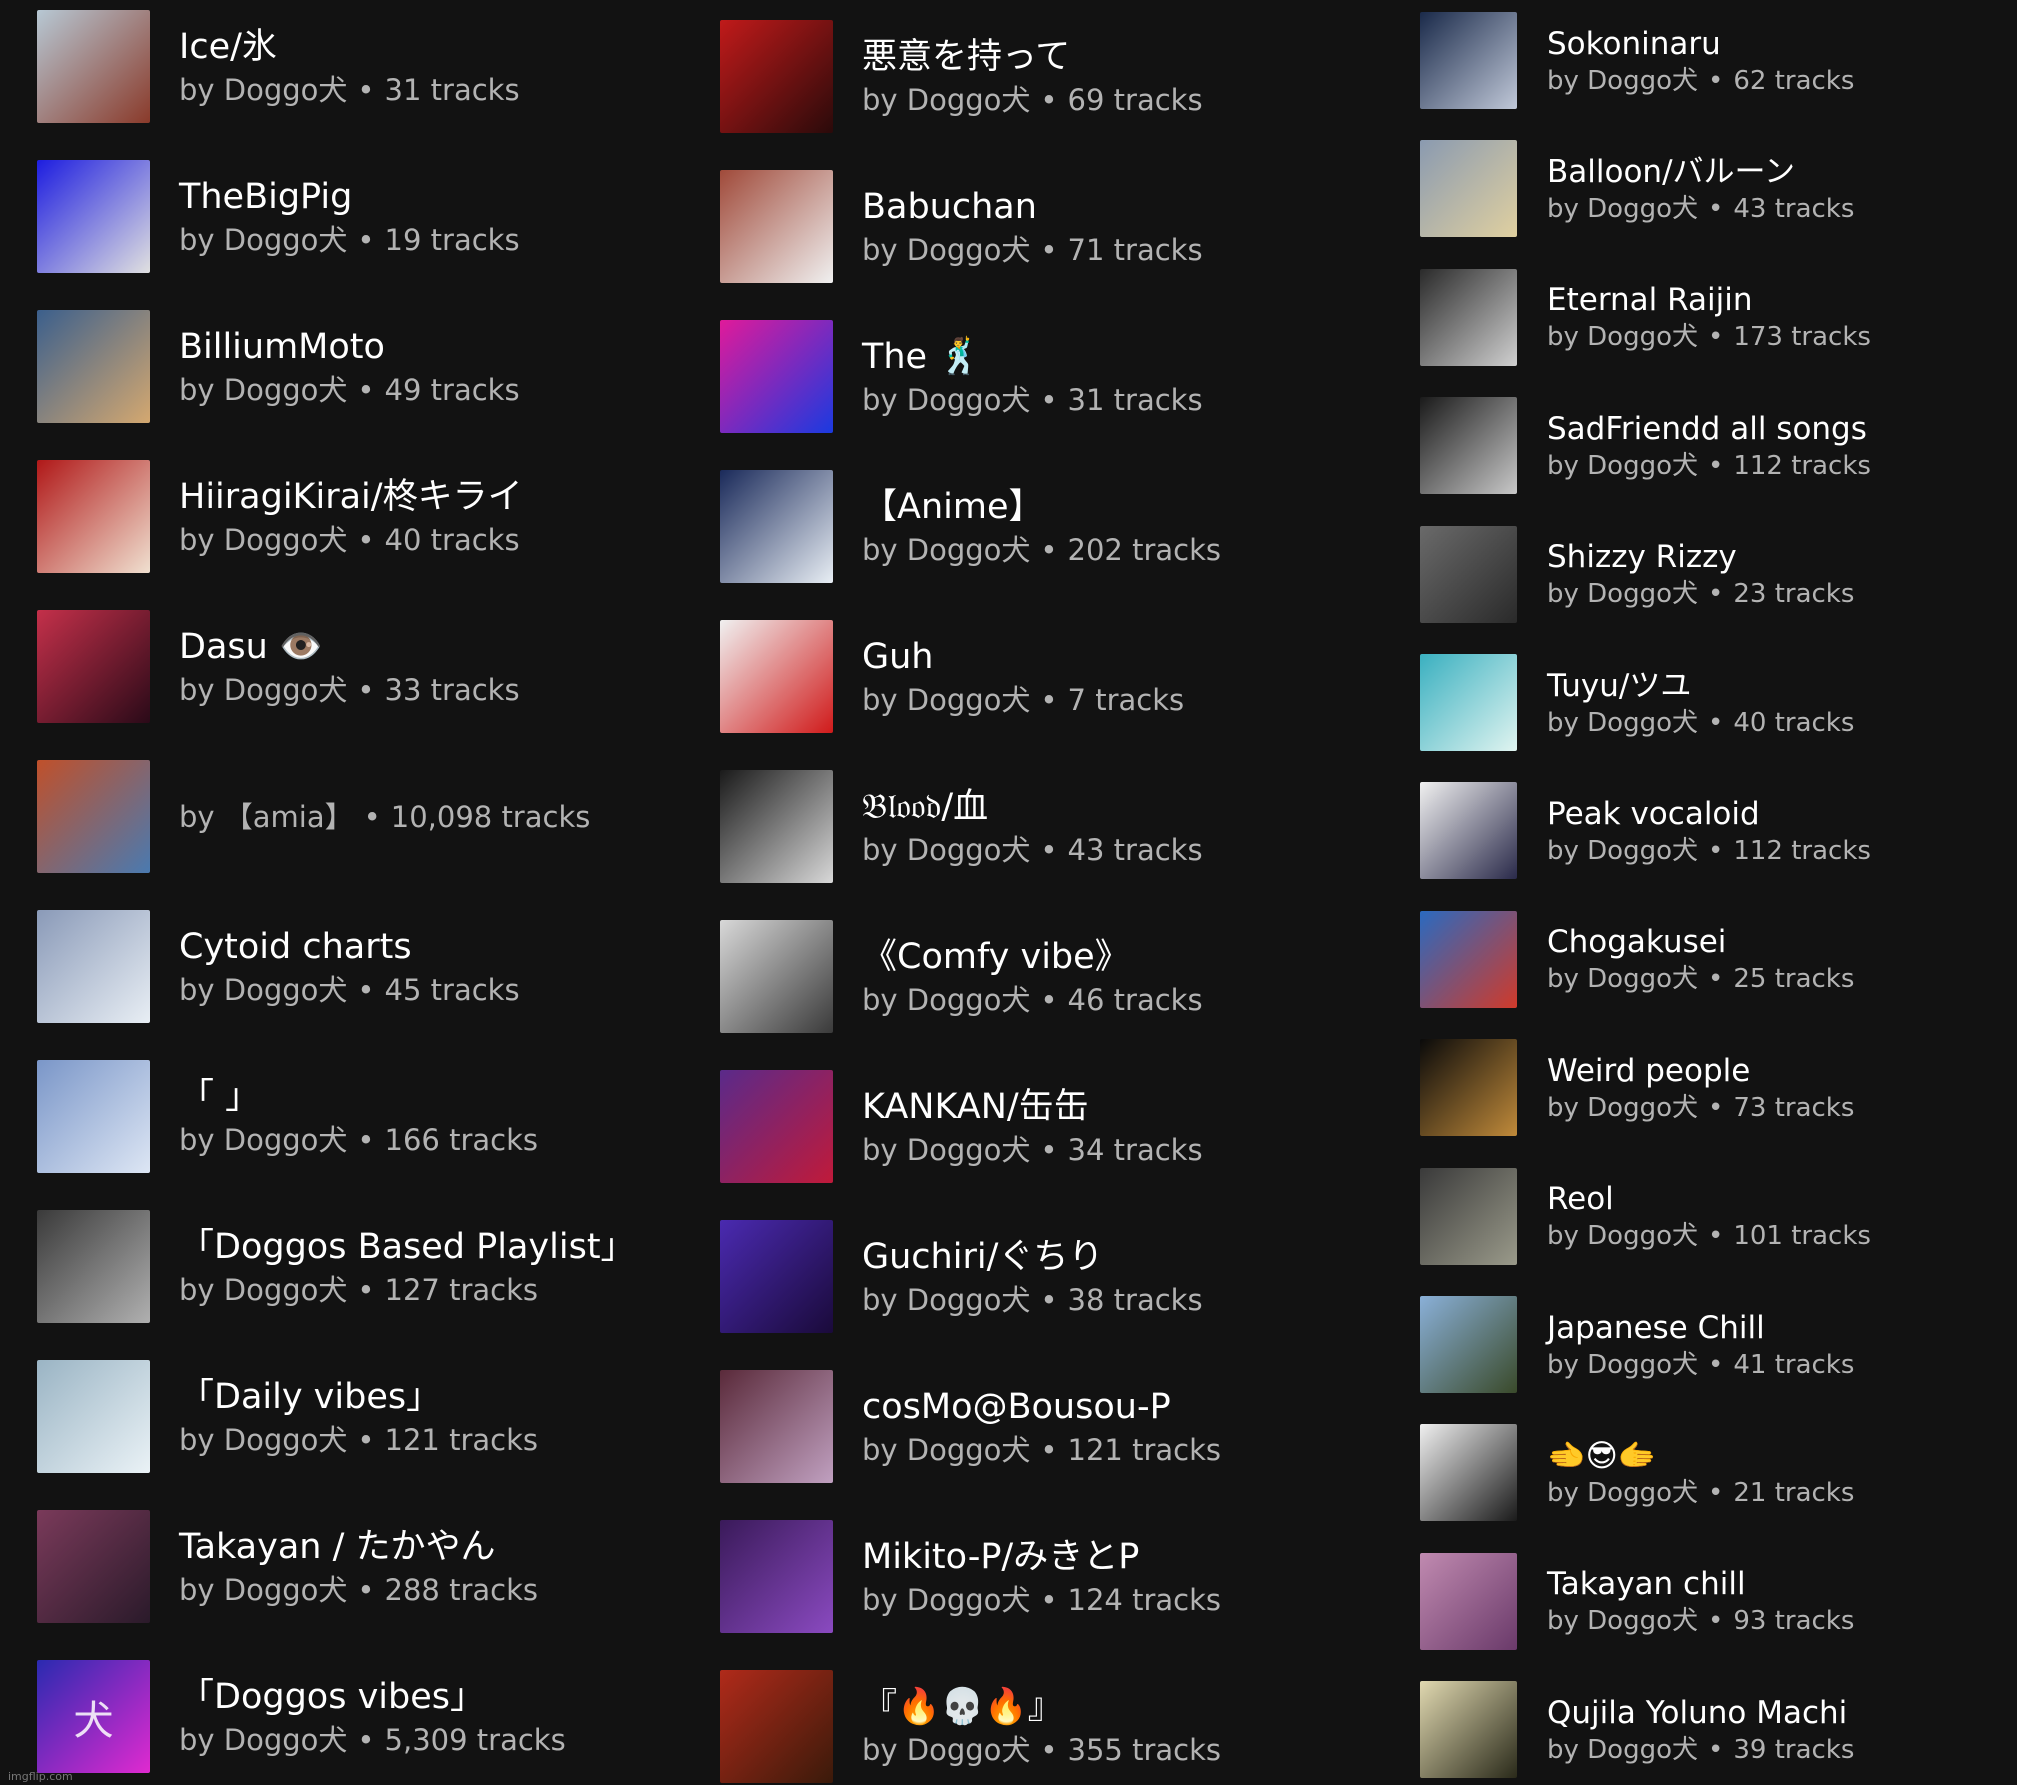 The height and width of the screenshot is (1785, 2017). What do you see at coordinates (961, 976) in the screenshot?
I see `playlist-item: 《Comfy vibe》 by Doggo犬 • 46 tracks` at bounding box center [961, 976].